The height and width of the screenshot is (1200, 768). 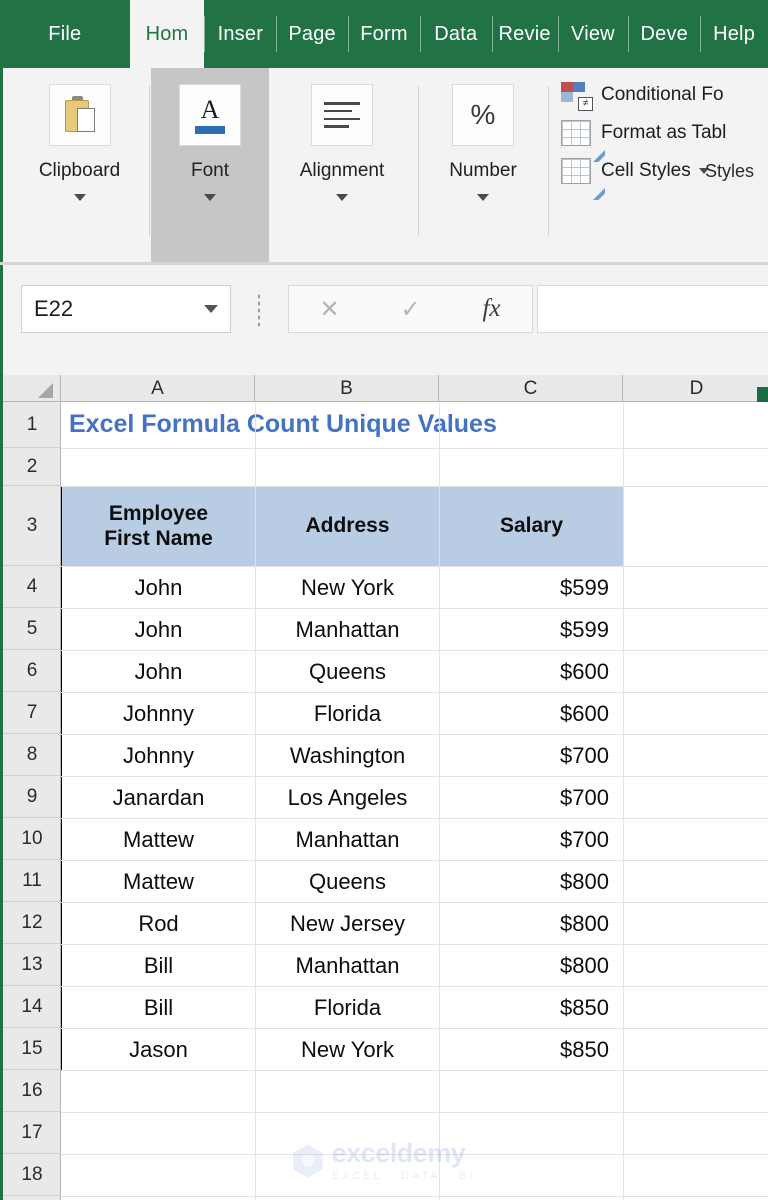 What do you see at coordinates (32, 629) in the screenshot?
I see `row-header-5: 5` at bounding box center [32, 629].